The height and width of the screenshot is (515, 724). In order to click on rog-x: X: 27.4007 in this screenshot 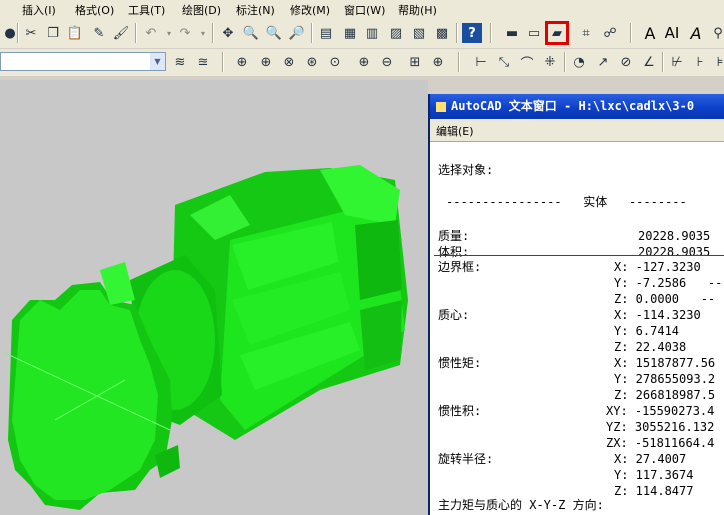, I will do `click(650, 459)`.